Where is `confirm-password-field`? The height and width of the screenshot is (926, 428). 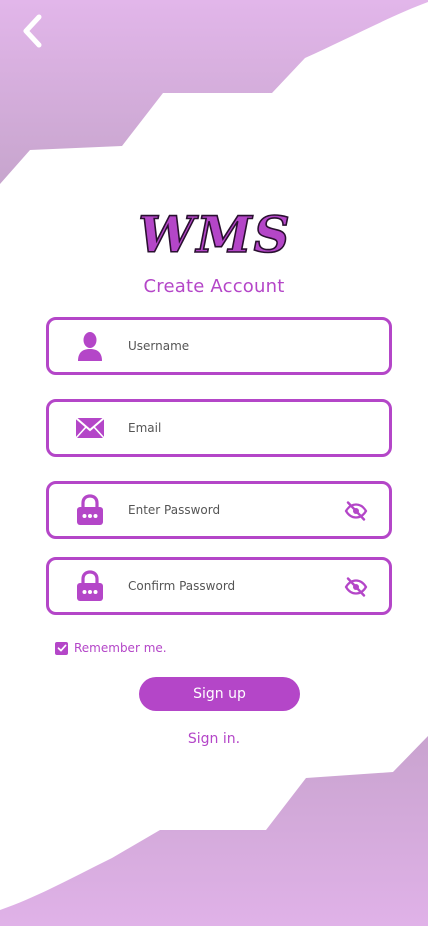
confirm-password-field is located at coordinates (219, 586).